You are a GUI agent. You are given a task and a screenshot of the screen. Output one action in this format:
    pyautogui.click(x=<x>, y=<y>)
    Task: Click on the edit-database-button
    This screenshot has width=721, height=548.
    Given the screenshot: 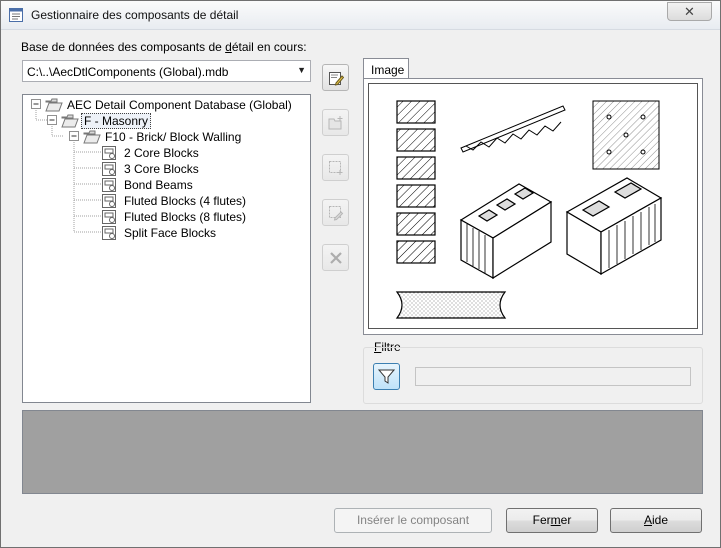 What is the action you would take?
    pyautogui.click(x=335, y=77)
    